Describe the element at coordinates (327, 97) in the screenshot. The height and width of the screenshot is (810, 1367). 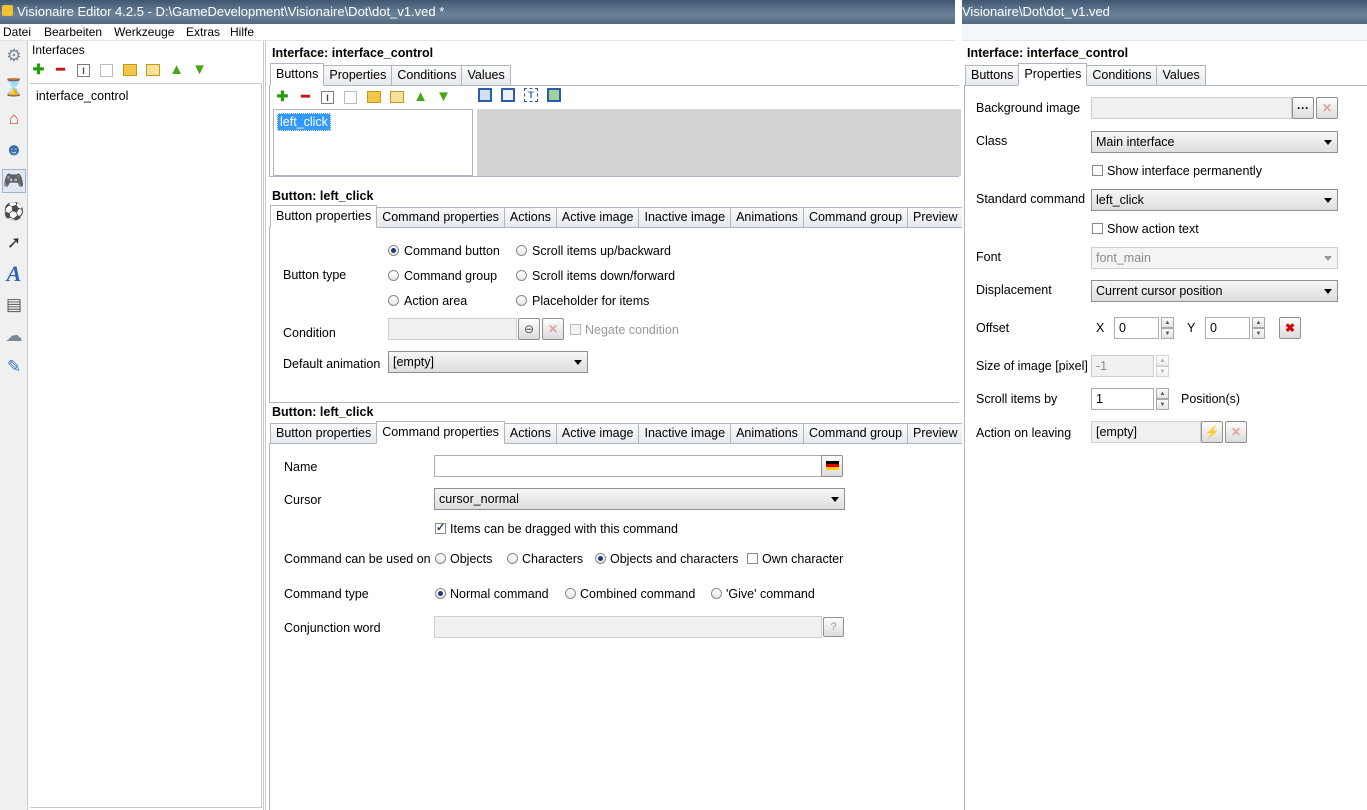
I see `rename-button-icon: I` at that location.